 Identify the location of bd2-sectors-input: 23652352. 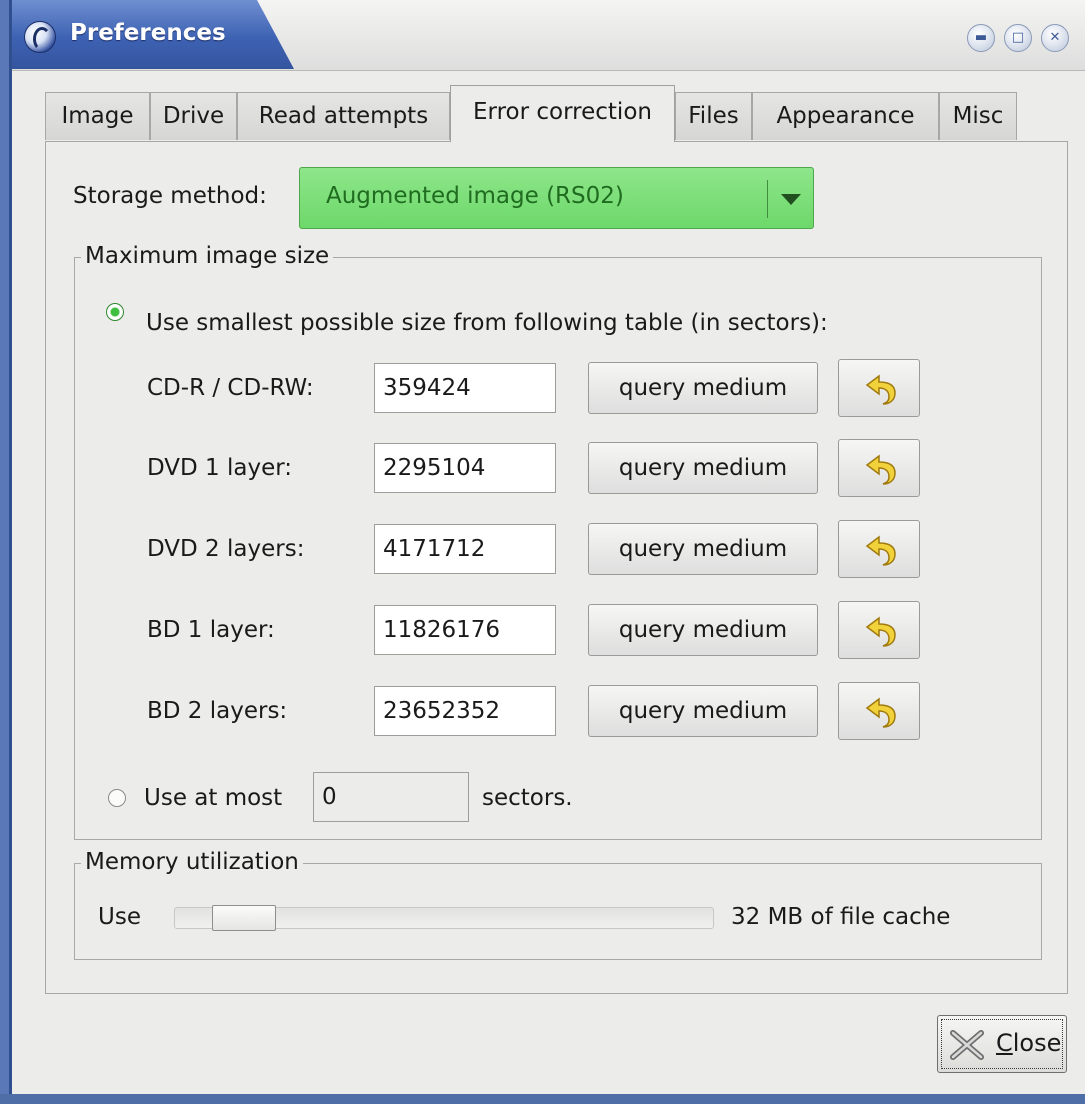
(465, 711).